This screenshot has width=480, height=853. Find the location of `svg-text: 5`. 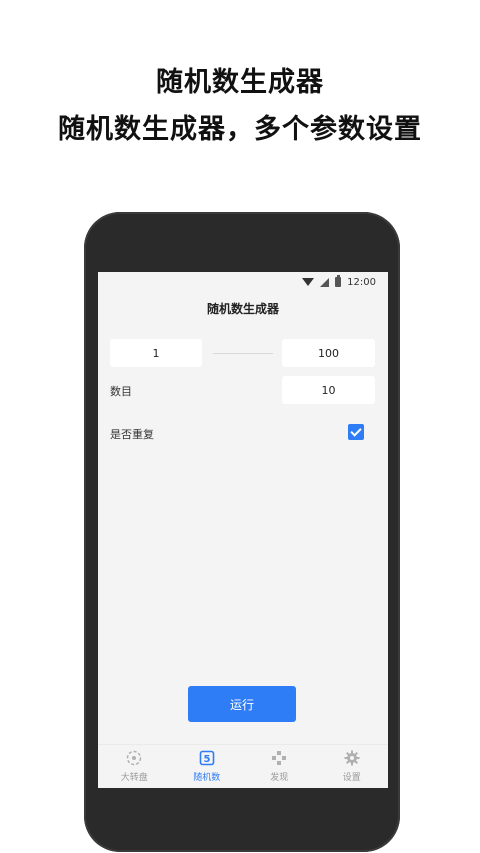

svg-text: 5 is located at coordinates (206, 759).